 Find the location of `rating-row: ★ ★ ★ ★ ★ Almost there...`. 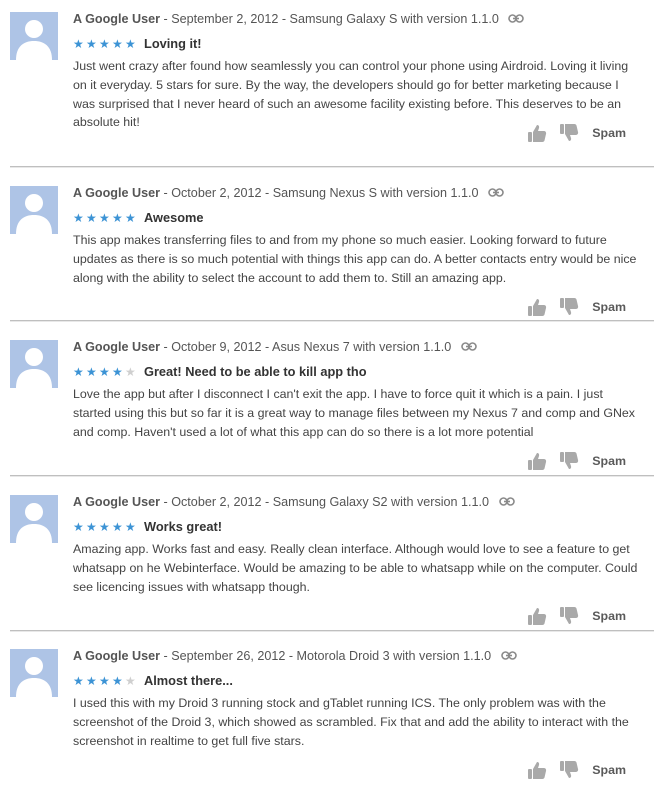

rating-row: ★ ★ ★ ★ ★ Almost there... is located at coordinates (153, 681).